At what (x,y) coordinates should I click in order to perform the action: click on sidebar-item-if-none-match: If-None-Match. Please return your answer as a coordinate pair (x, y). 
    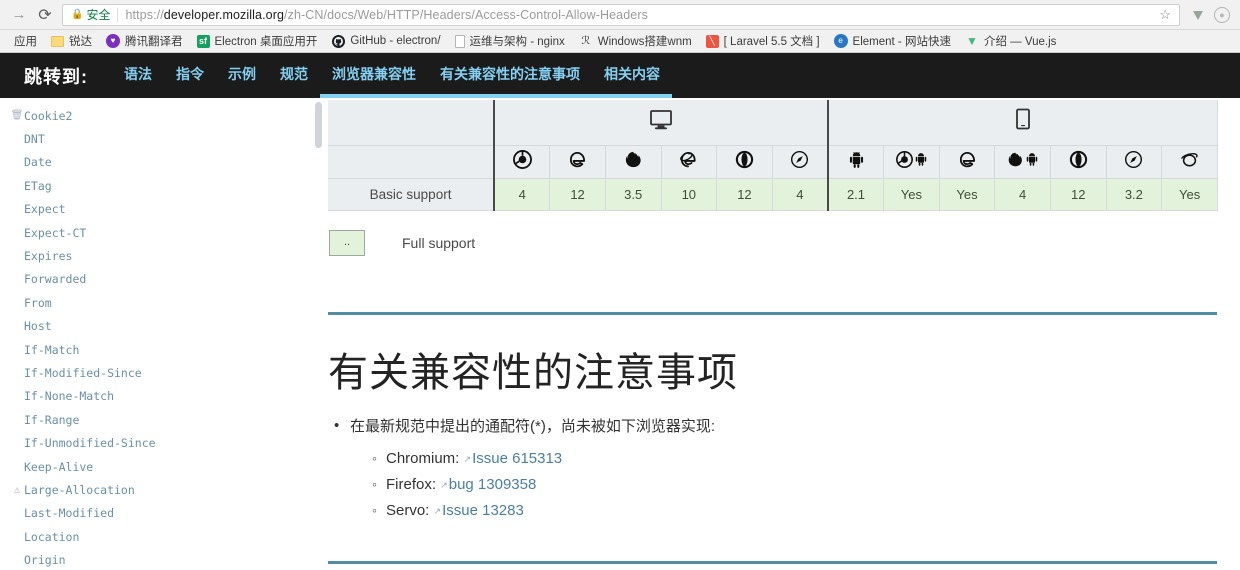
    Looking at the image, I should click on (162, 396).